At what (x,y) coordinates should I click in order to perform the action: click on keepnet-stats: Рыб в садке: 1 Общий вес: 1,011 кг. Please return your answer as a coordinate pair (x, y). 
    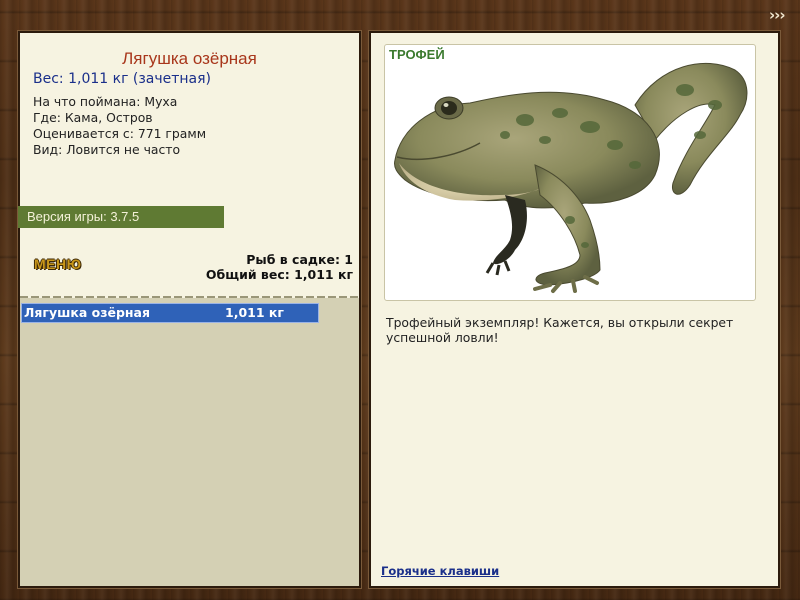
    Looking at the image, I should click on (279, 267).